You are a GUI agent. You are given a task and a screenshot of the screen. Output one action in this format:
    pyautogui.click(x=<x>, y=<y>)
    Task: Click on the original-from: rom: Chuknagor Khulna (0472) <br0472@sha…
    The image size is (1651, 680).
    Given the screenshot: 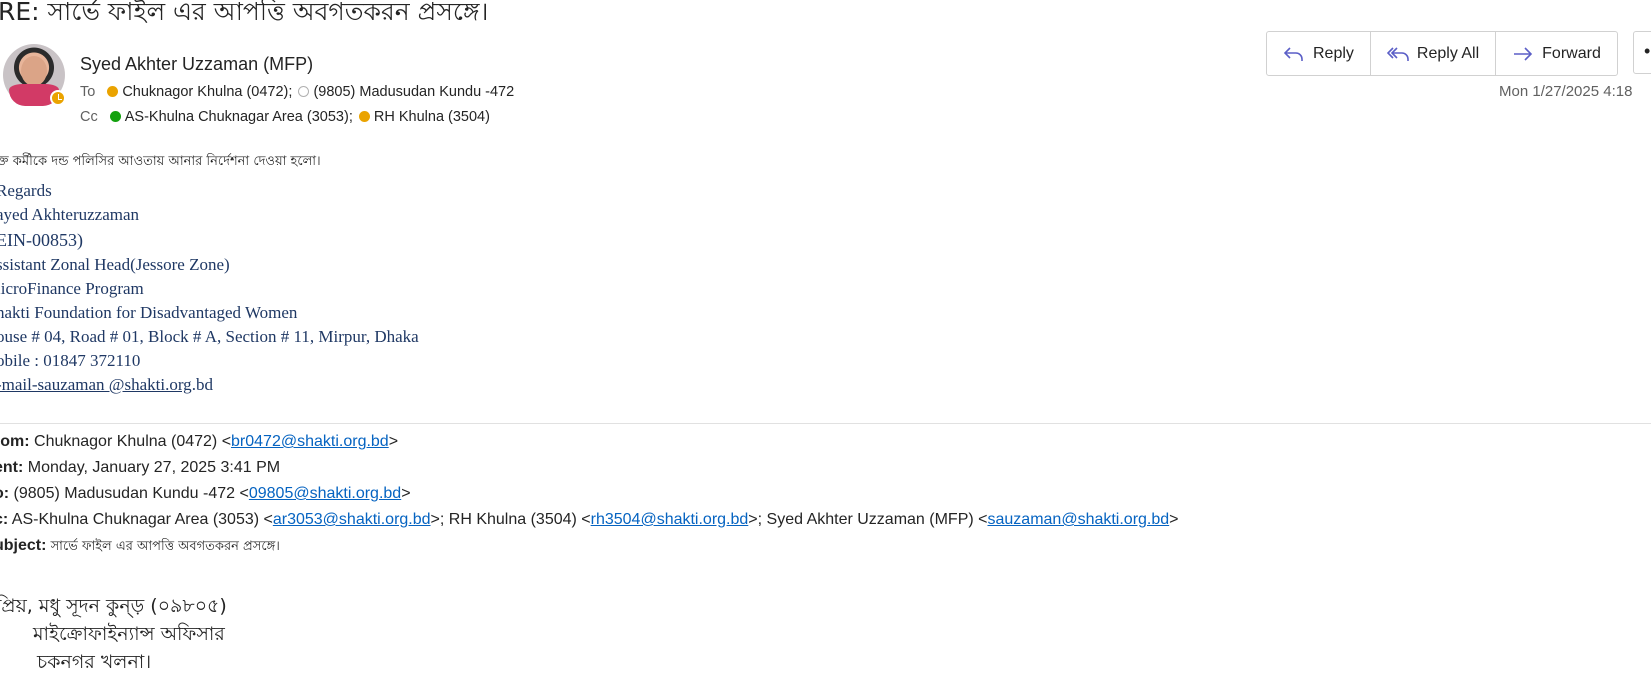 What is the action you would take?
    pyautogui.click(x=199, y=442)
    